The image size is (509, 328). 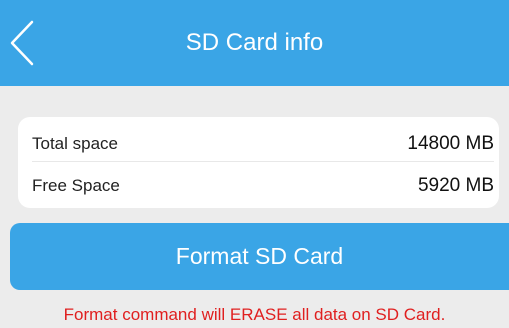 What do you see at coordinates (455, 185) in the screenshot?
I see `free-space-value: 5920 MB` at bounding box center [455, 185].